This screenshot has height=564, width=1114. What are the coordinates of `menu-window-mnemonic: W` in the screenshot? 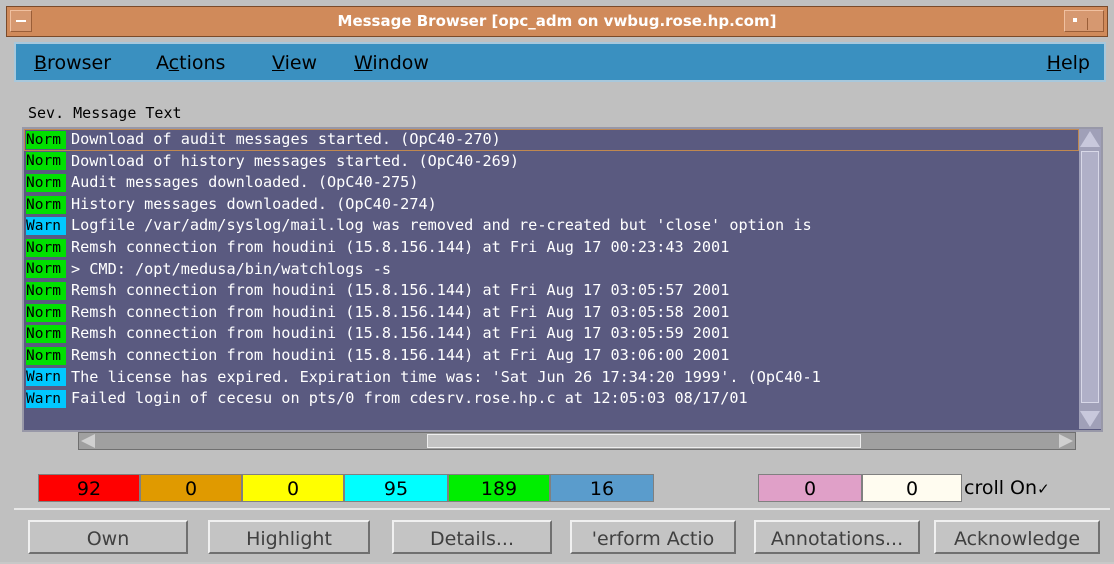 It's located at (363, 63).